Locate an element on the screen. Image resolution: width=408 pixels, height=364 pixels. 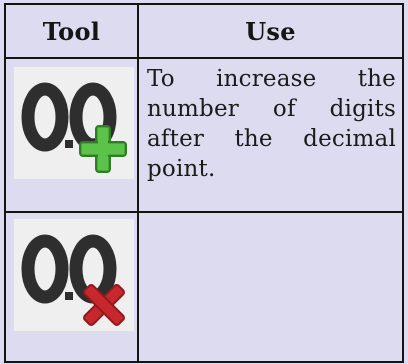
use-description is located at coordinates (270, 215).